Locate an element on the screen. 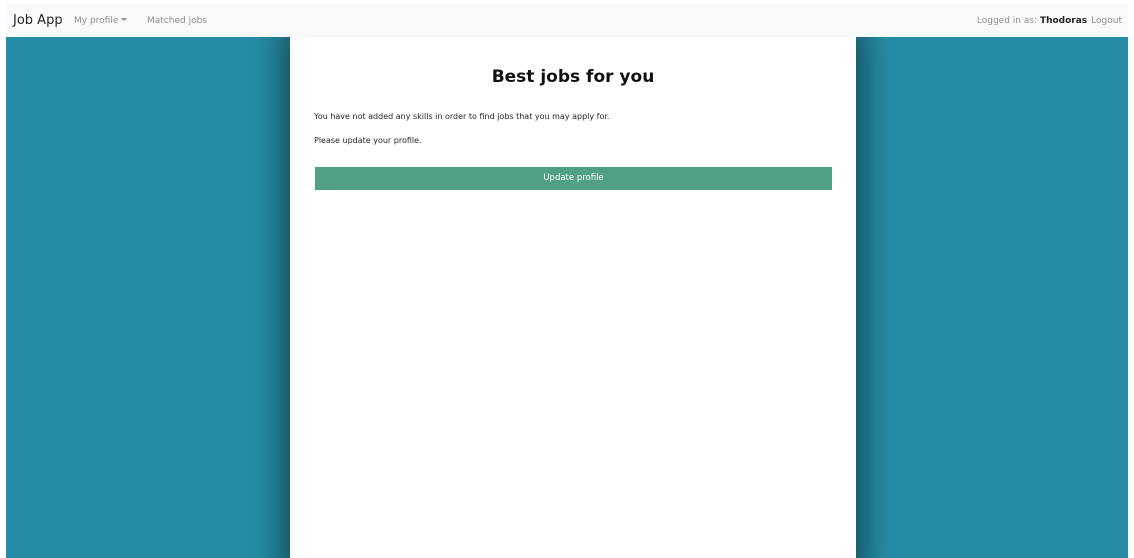 This screenshot has height=558, width=1134. nav-my-profile-dropdown: My profile is located at coordinates (101, 21).